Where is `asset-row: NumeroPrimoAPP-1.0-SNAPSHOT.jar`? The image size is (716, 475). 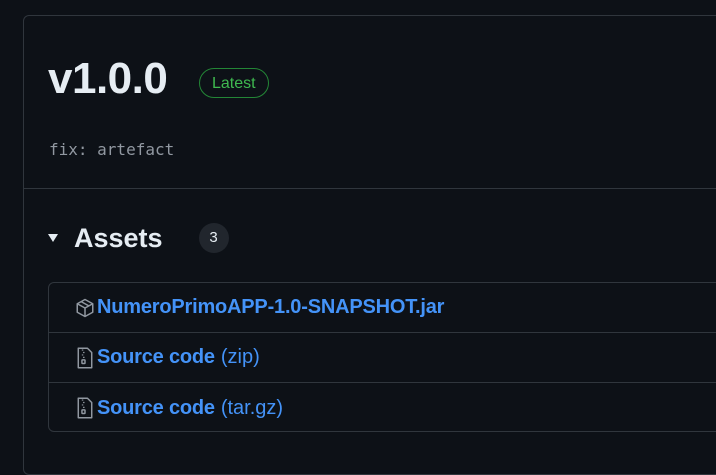 asset-row: NumeroPrimoAPP-1.0-SNAPSHOT.jar is located at coordinates (382, 308).